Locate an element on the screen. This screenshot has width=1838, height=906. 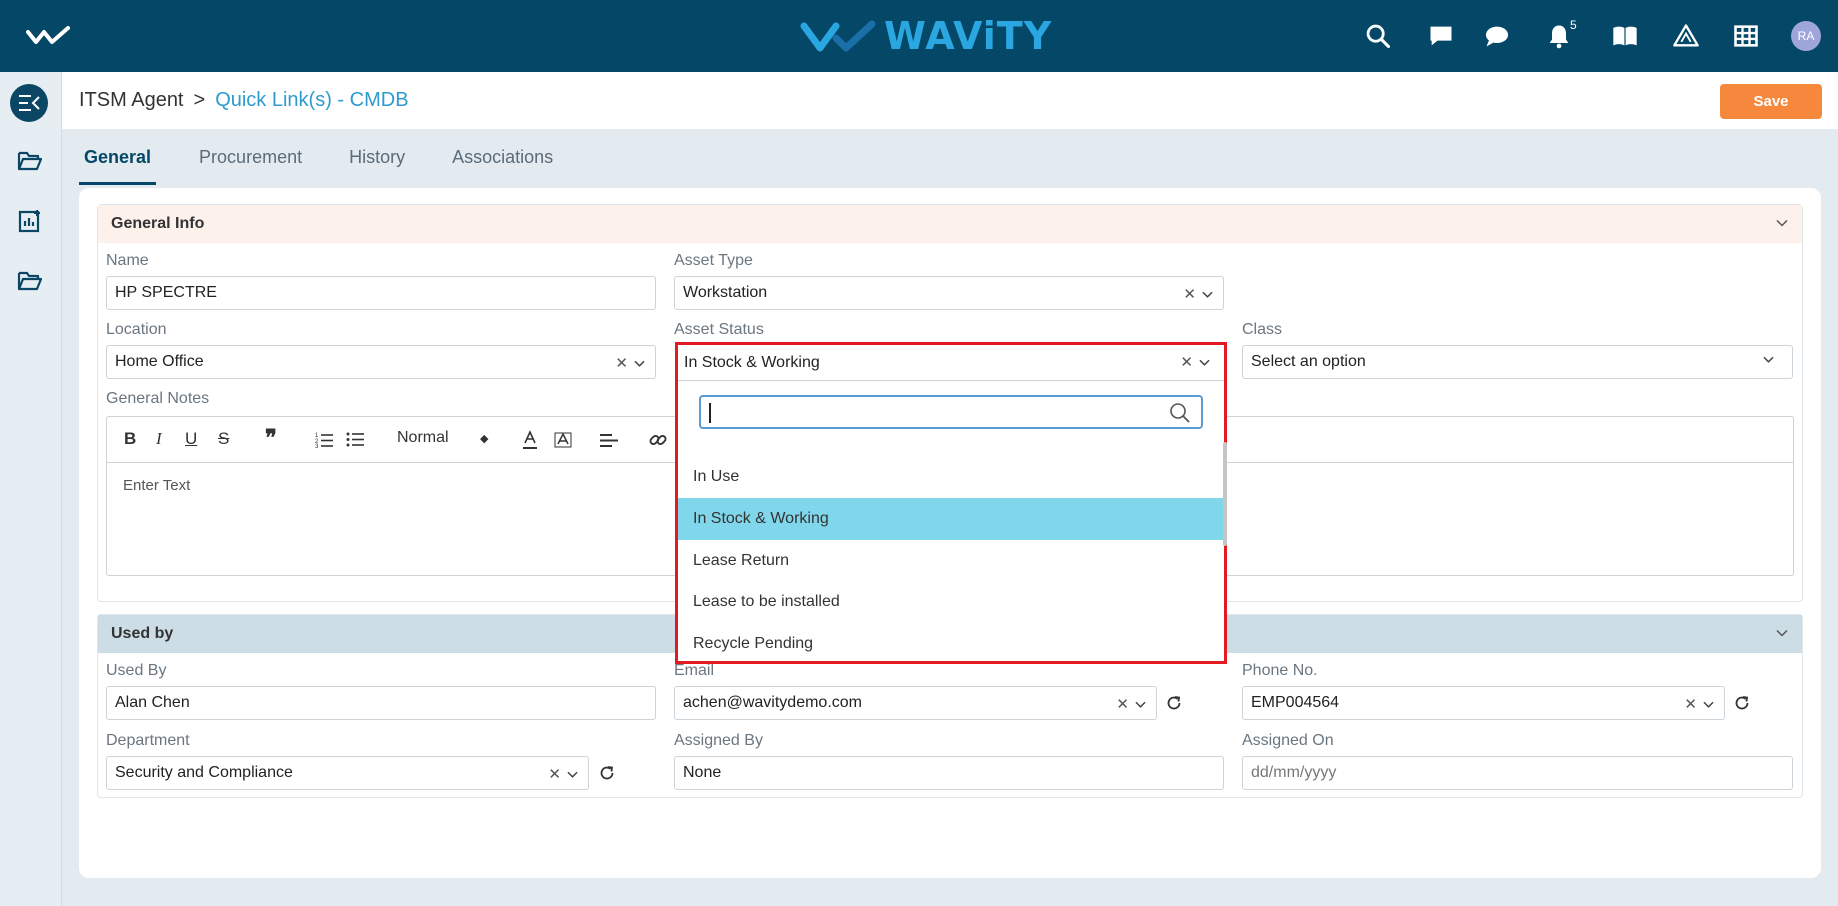
department-label: Department is located at coordinates (148, 740).